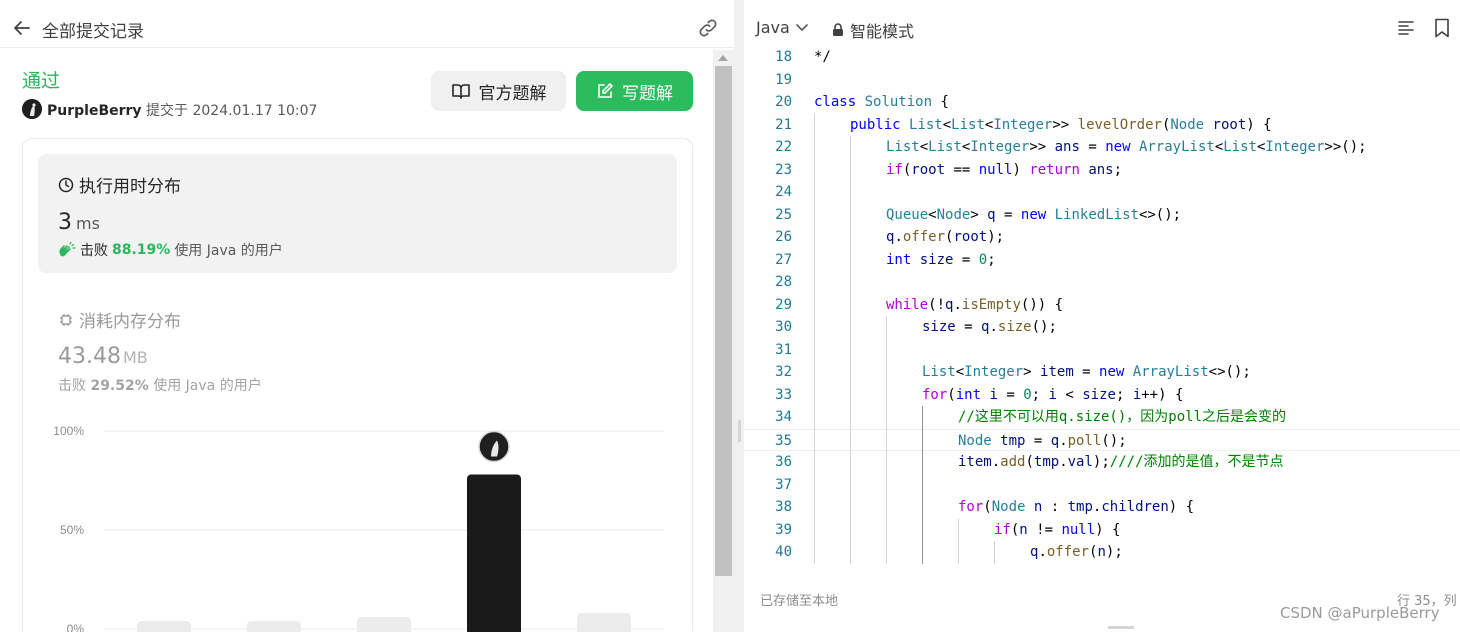 This screenshot has width=1460, height=632. Describe the element at coordinates (1102, 260) in the screenshot. I see `code-line: 27 int size = 0;` at that location.